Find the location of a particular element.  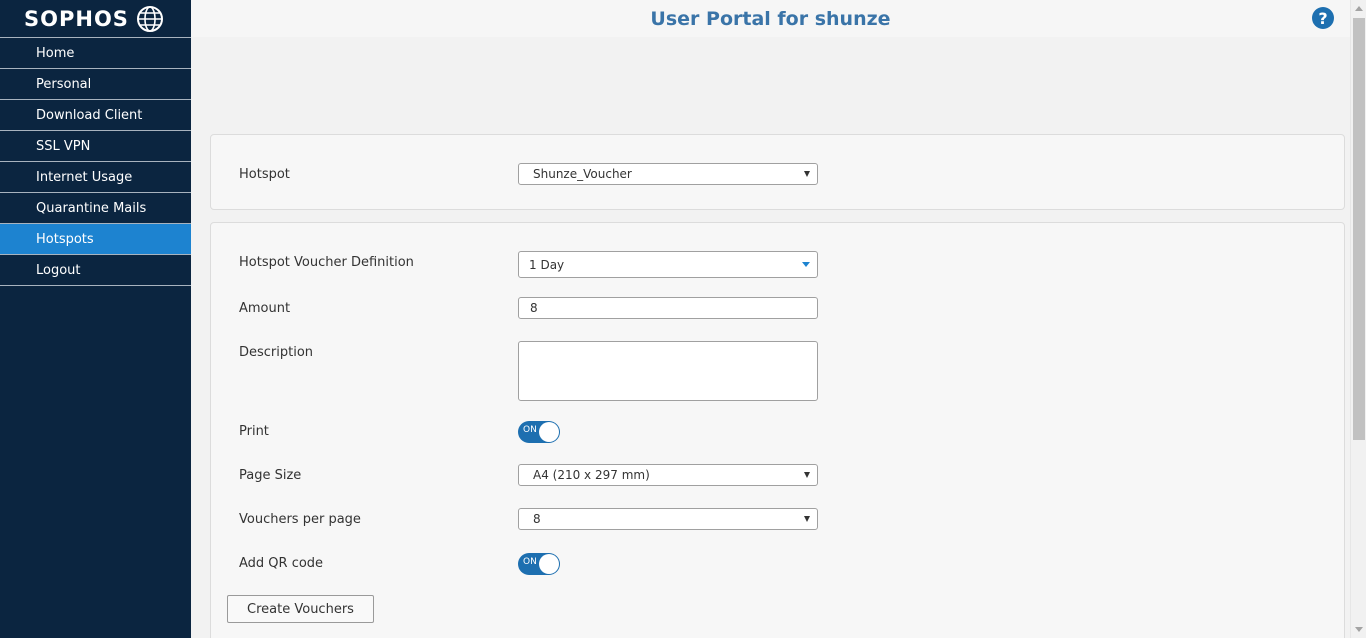

sidebar-item-personal: Personal is located at coordinates (95, 84).